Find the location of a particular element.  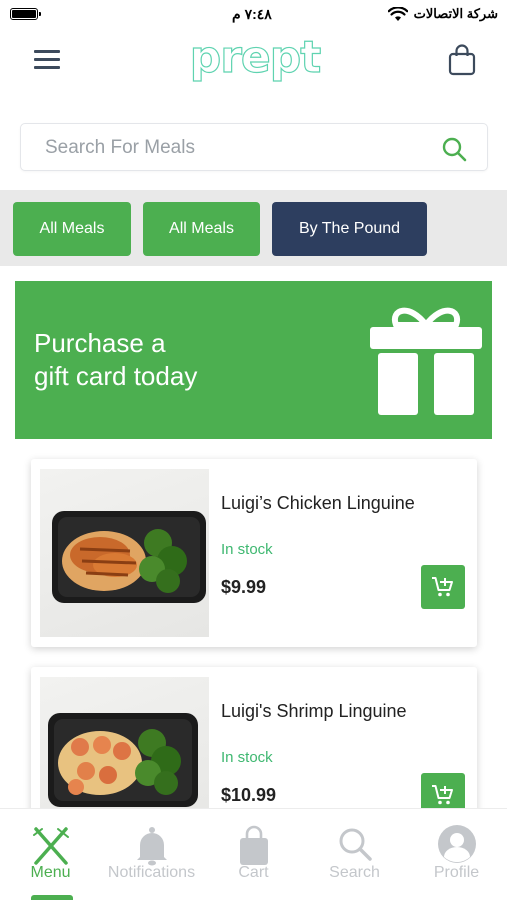

tab-label: Search is located at coordinates (354, 872).